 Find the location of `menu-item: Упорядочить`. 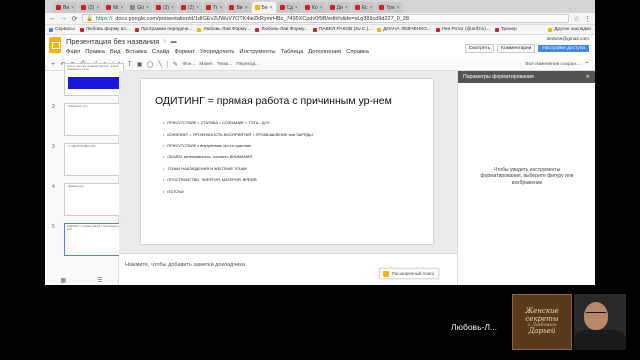

menu-item: Упорядочить is located at coordinates (217, 52).